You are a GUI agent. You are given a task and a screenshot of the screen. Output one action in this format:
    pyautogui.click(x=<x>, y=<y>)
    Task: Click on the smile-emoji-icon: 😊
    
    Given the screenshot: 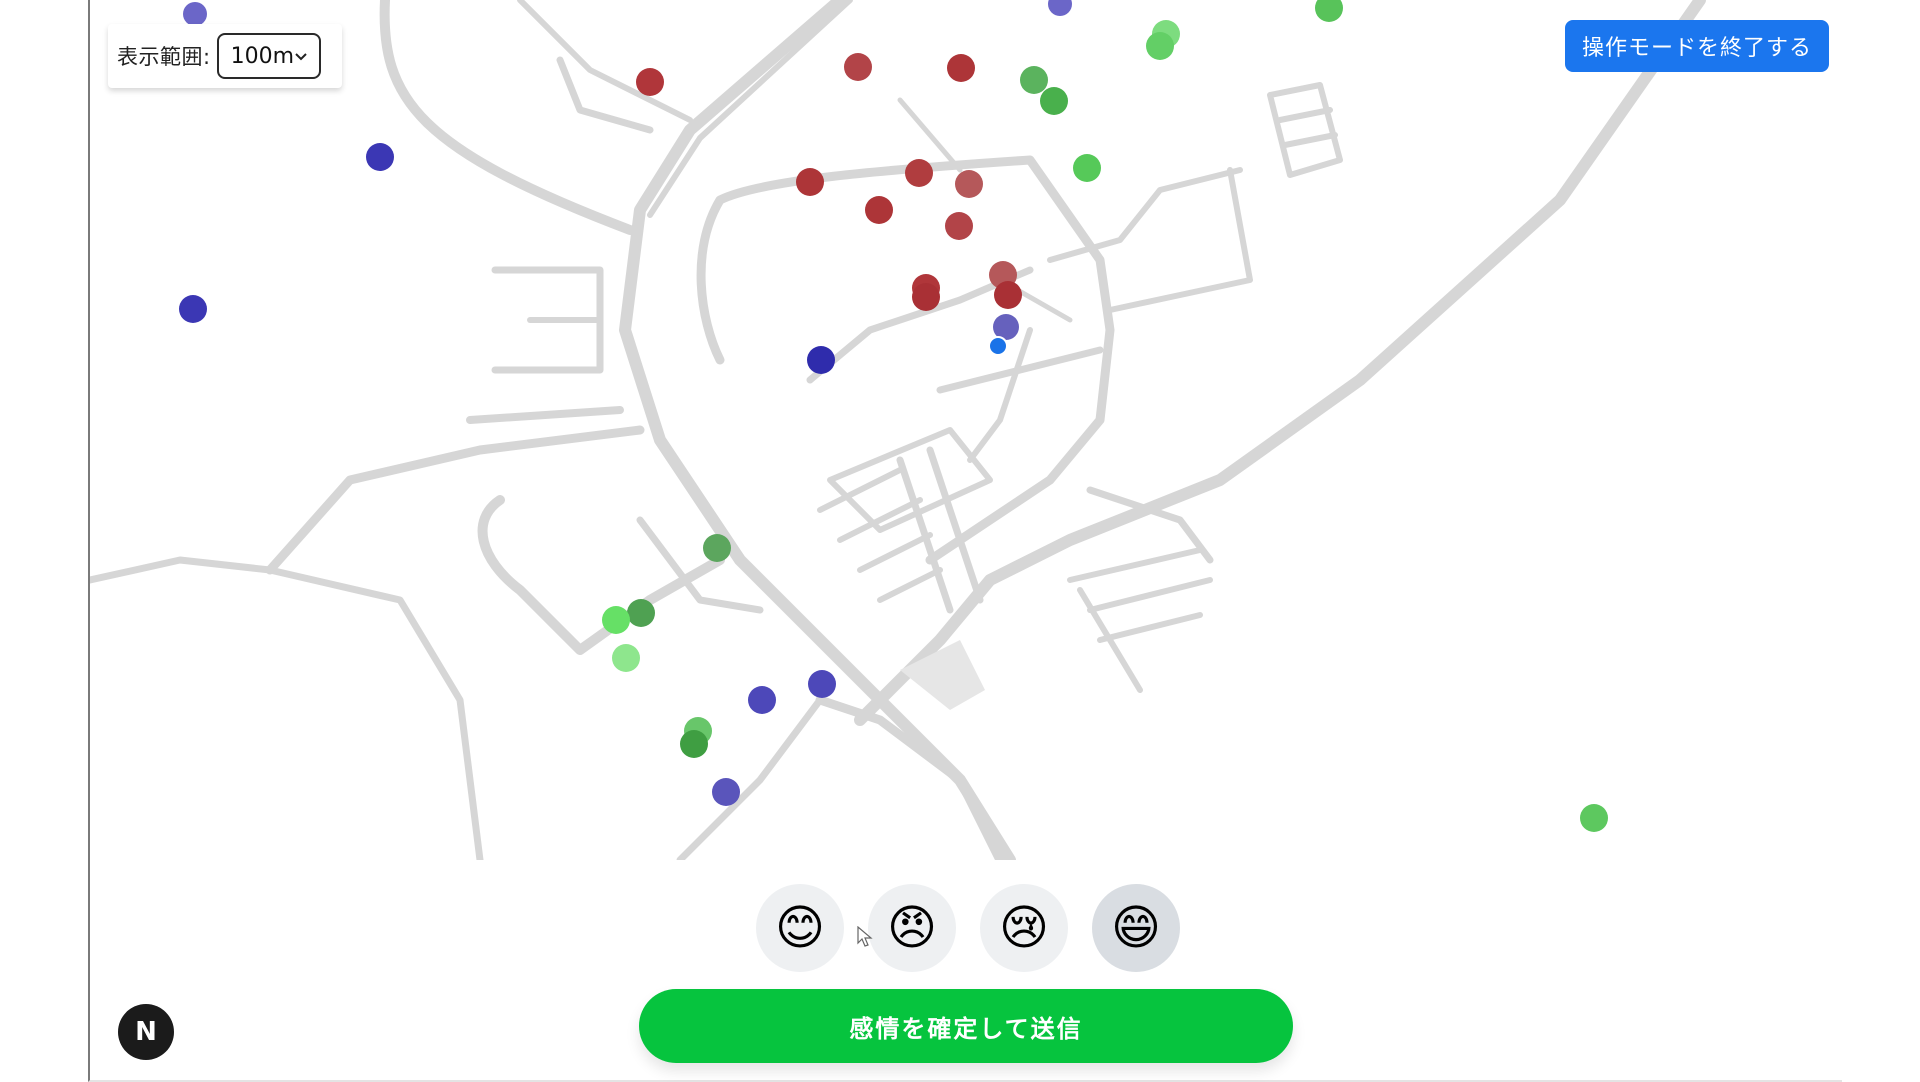 What is the action you would take?
    pyautogui.click(x=800, y=928)
    